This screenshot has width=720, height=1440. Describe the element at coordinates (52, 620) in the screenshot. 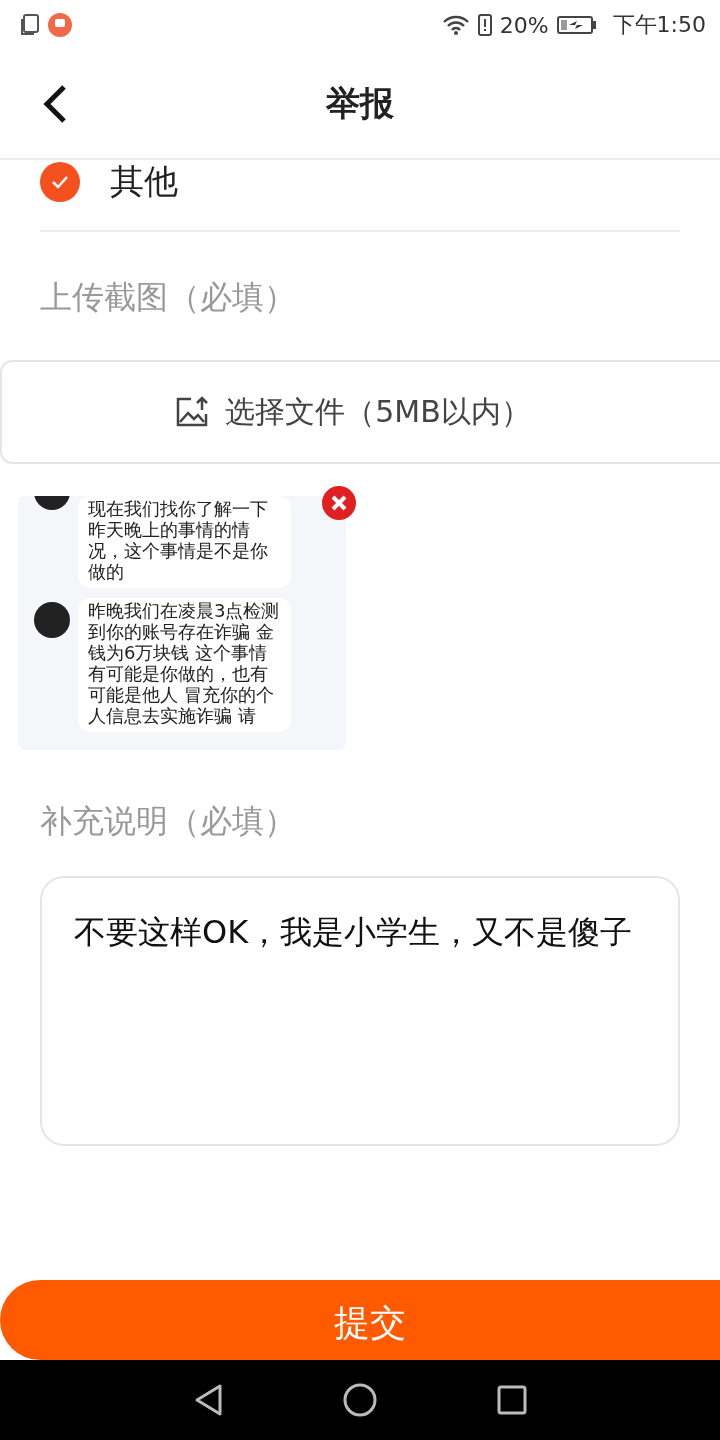

I see `avatar-icon` at that location.